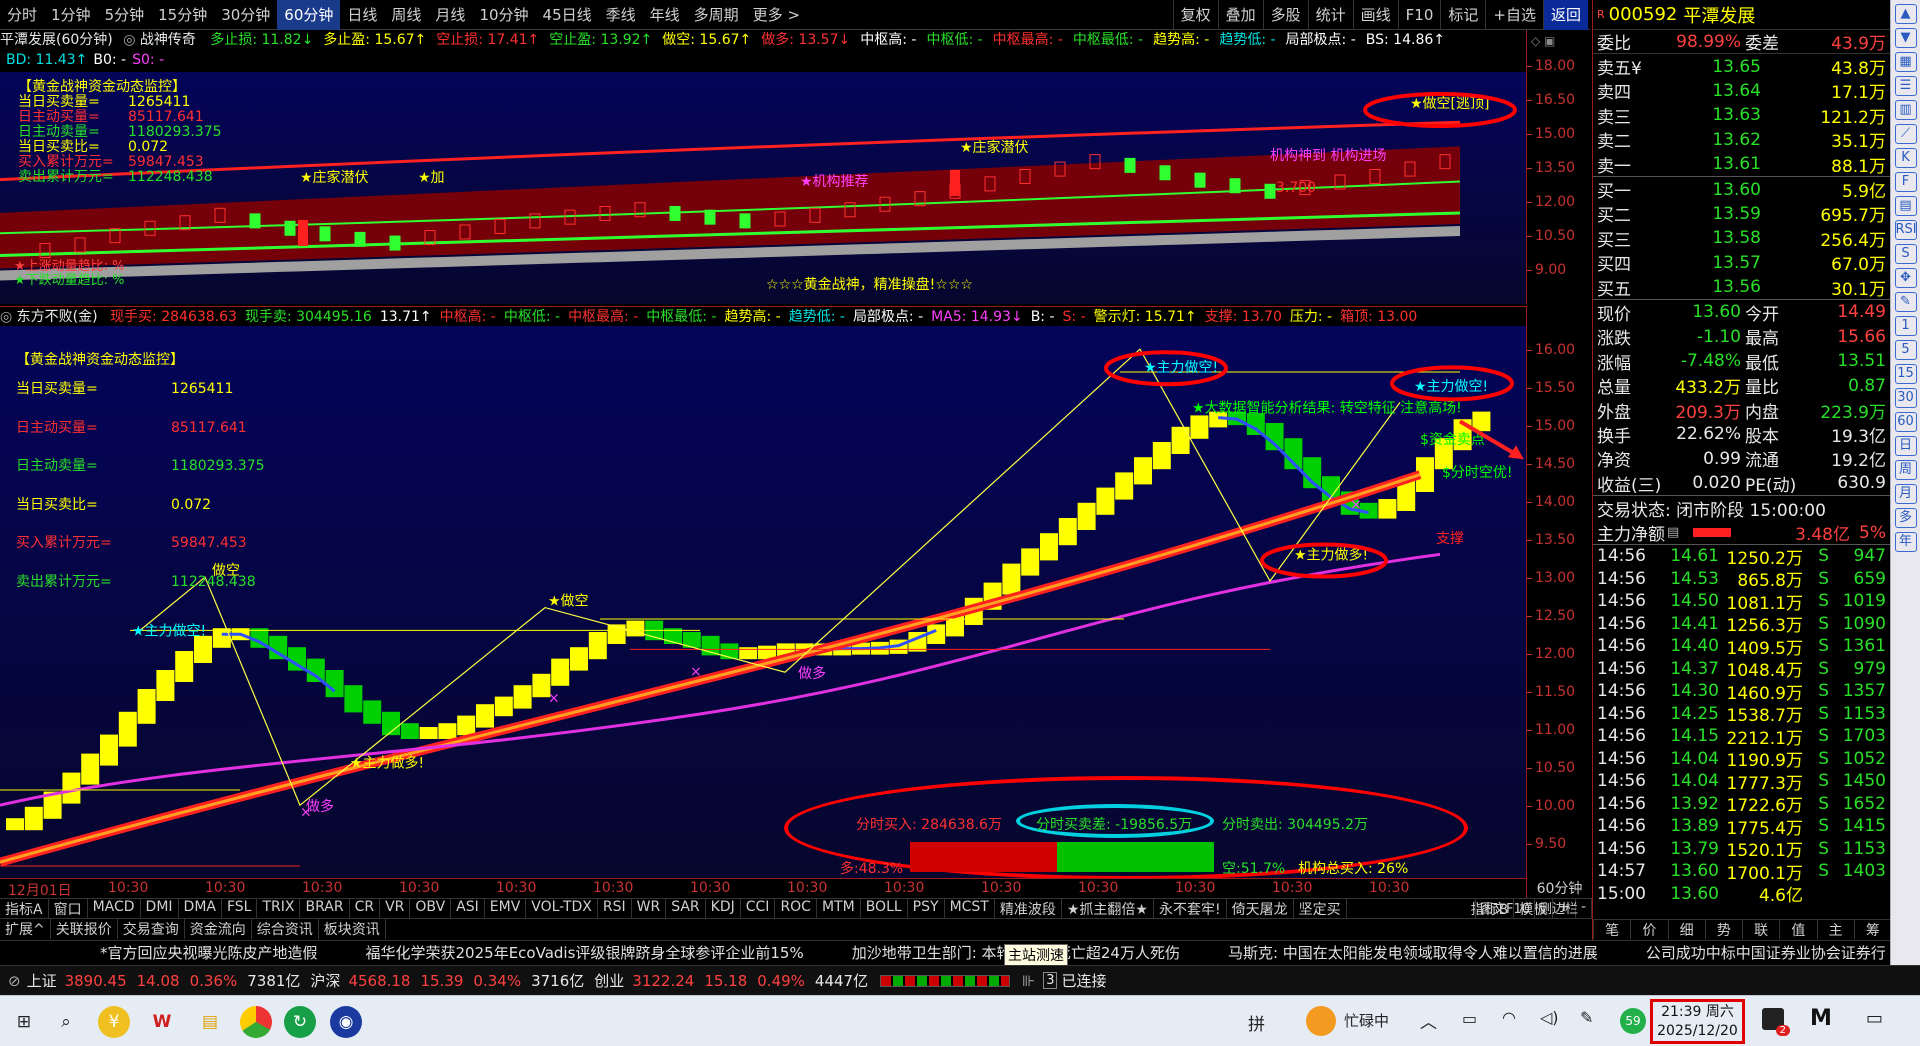 This screenshot has width=1920, height=1046. I want to click on indicator-tab: DMI, so click(160, 908).